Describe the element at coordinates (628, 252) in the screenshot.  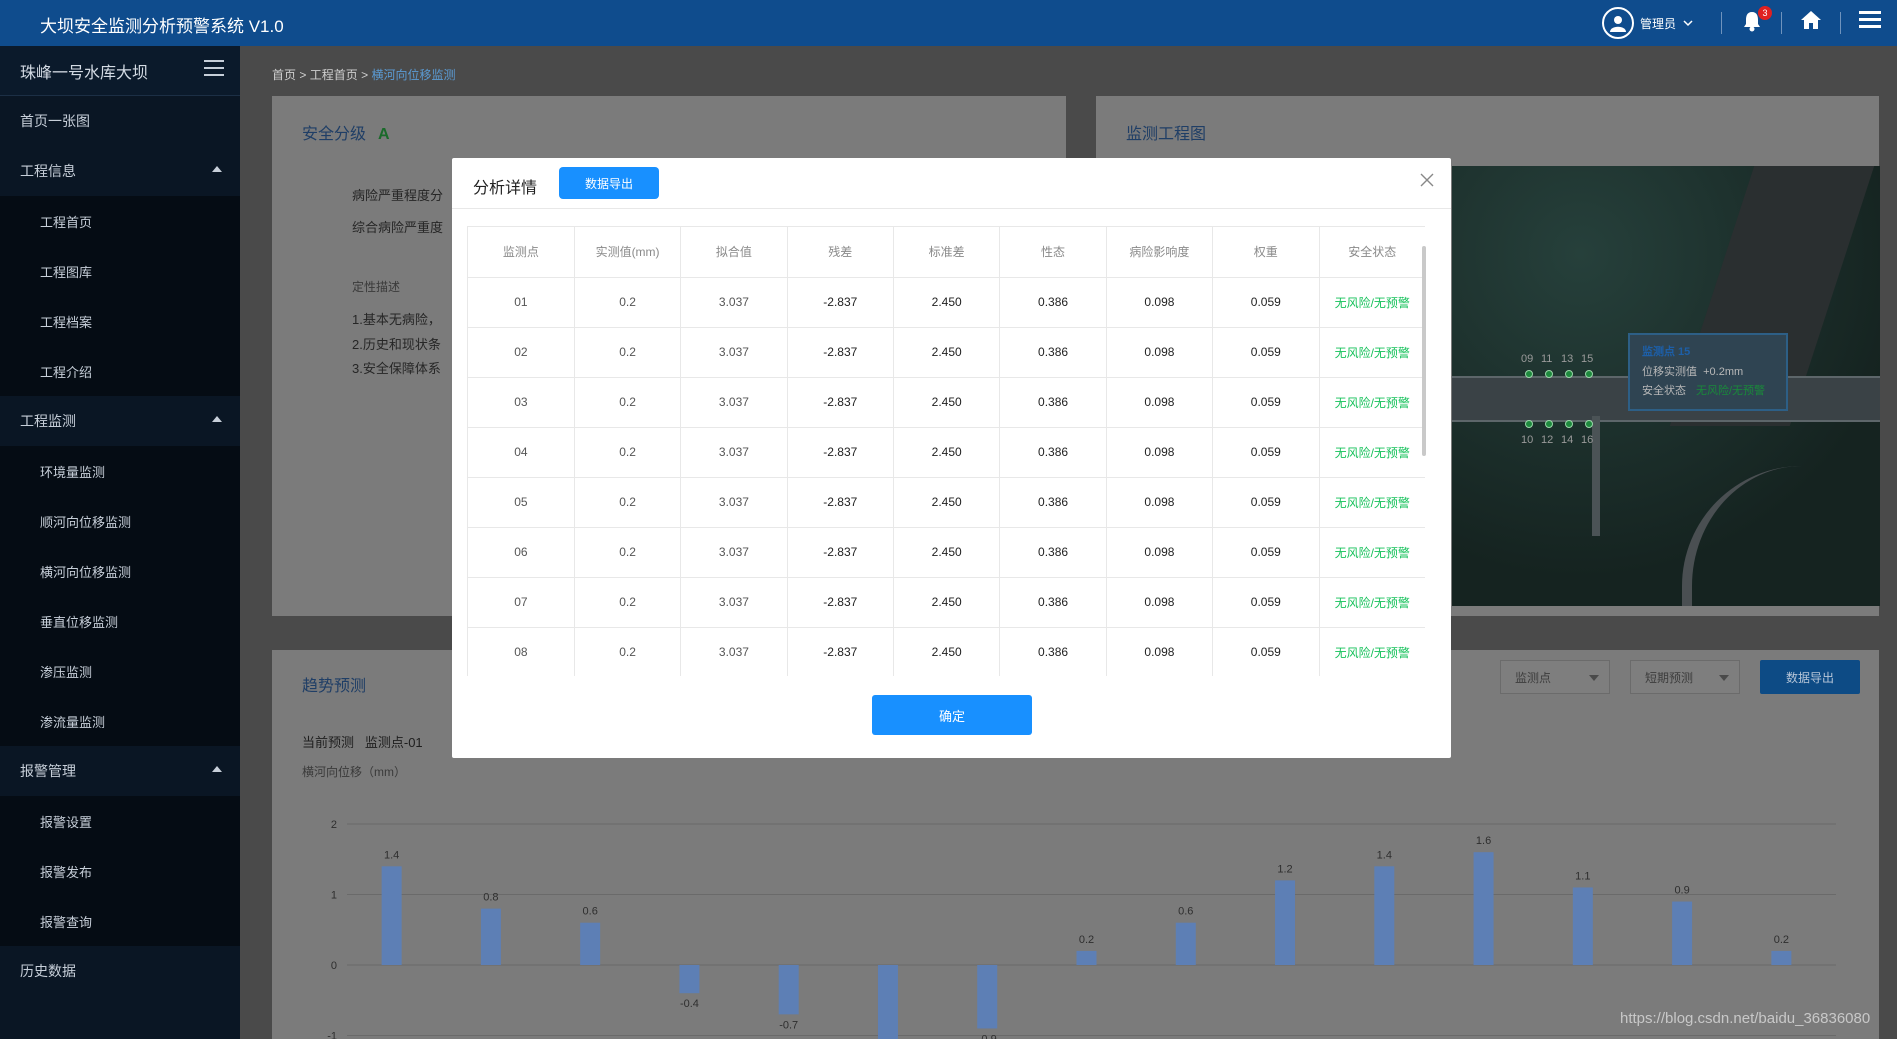
I see `table-header-cell: 实测值(mm)` at that location.